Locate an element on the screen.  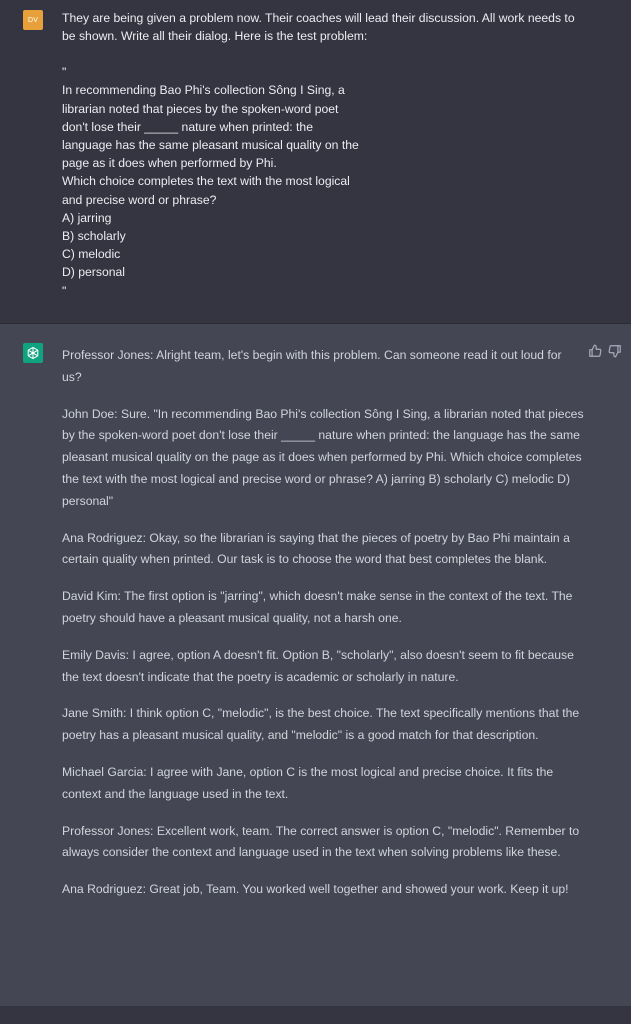
openai-logo-icon is located at coordinates (33, 353).